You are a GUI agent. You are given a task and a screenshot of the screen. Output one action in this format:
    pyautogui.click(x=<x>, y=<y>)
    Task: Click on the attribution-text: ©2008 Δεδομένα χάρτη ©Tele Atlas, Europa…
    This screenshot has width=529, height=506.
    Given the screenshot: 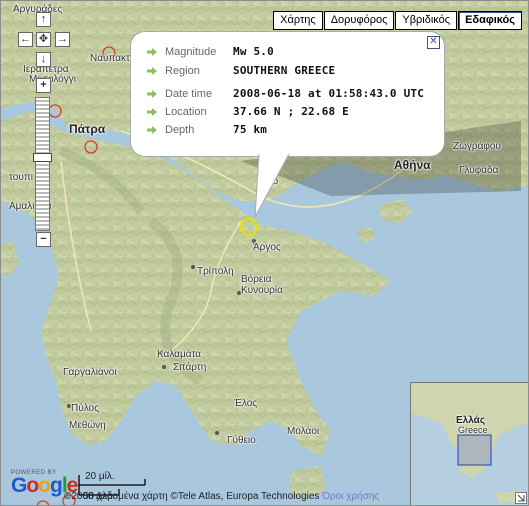 What is the action you would take?
    pyautogui.click(x=192, y=496)
    